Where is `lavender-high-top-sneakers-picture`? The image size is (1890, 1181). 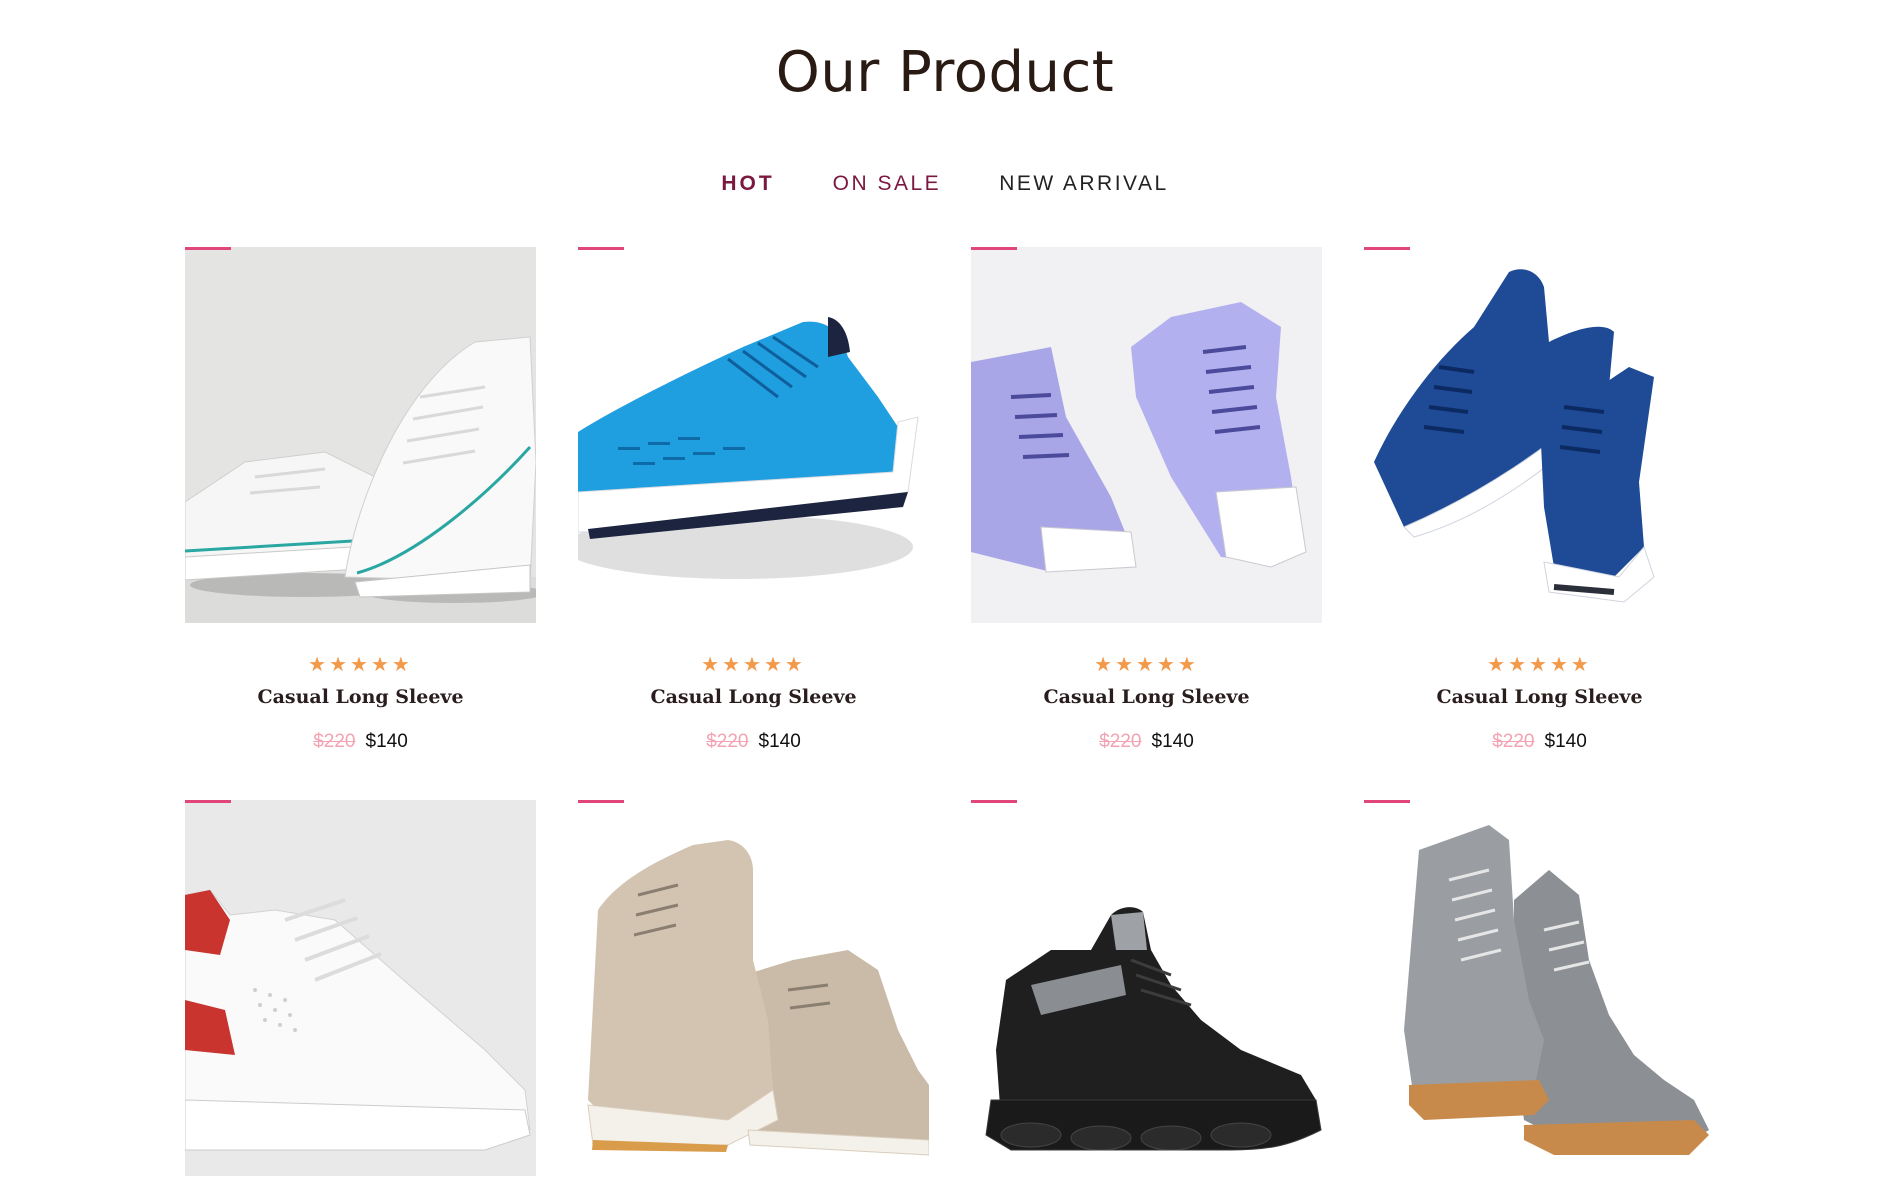 lavender-high-top-sneakers-picture is located at coordinates (1146, 435).